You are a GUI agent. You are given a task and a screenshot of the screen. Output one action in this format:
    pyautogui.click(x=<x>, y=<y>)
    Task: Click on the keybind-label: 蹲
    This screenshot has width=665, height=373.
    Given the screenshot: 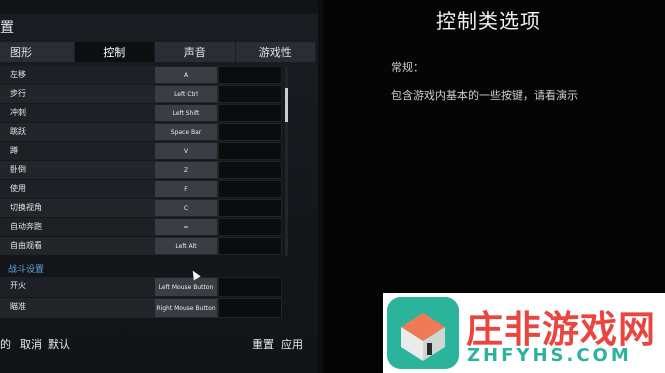 What is the action you would take?
    pyautogui.click(x=14, y=150)
    